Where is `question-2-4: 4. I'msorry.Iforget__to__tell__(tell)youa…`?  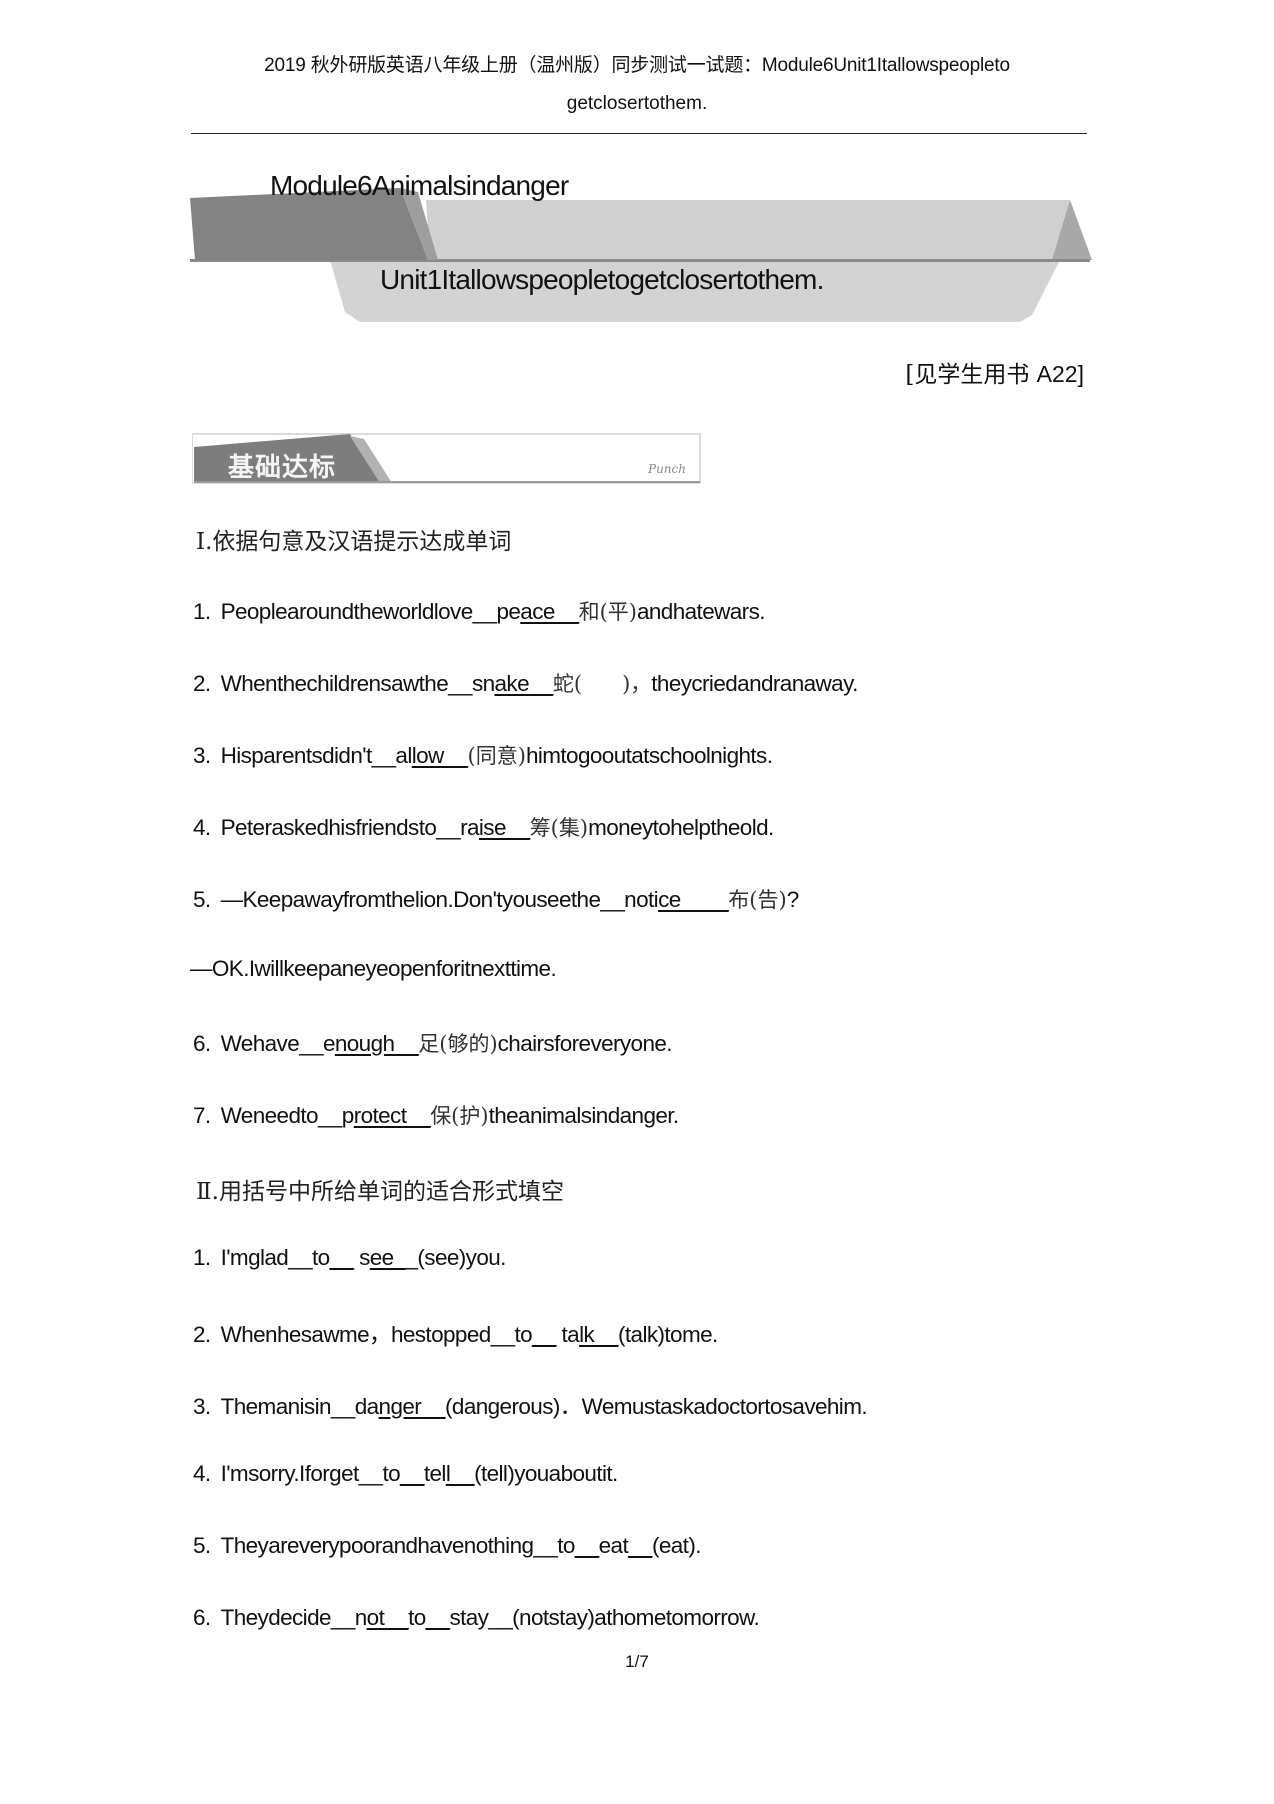 question-2-4: 4. I'msorry.Iforget__to__tell__(tell)youa… is located at coordinates (405, 1473).